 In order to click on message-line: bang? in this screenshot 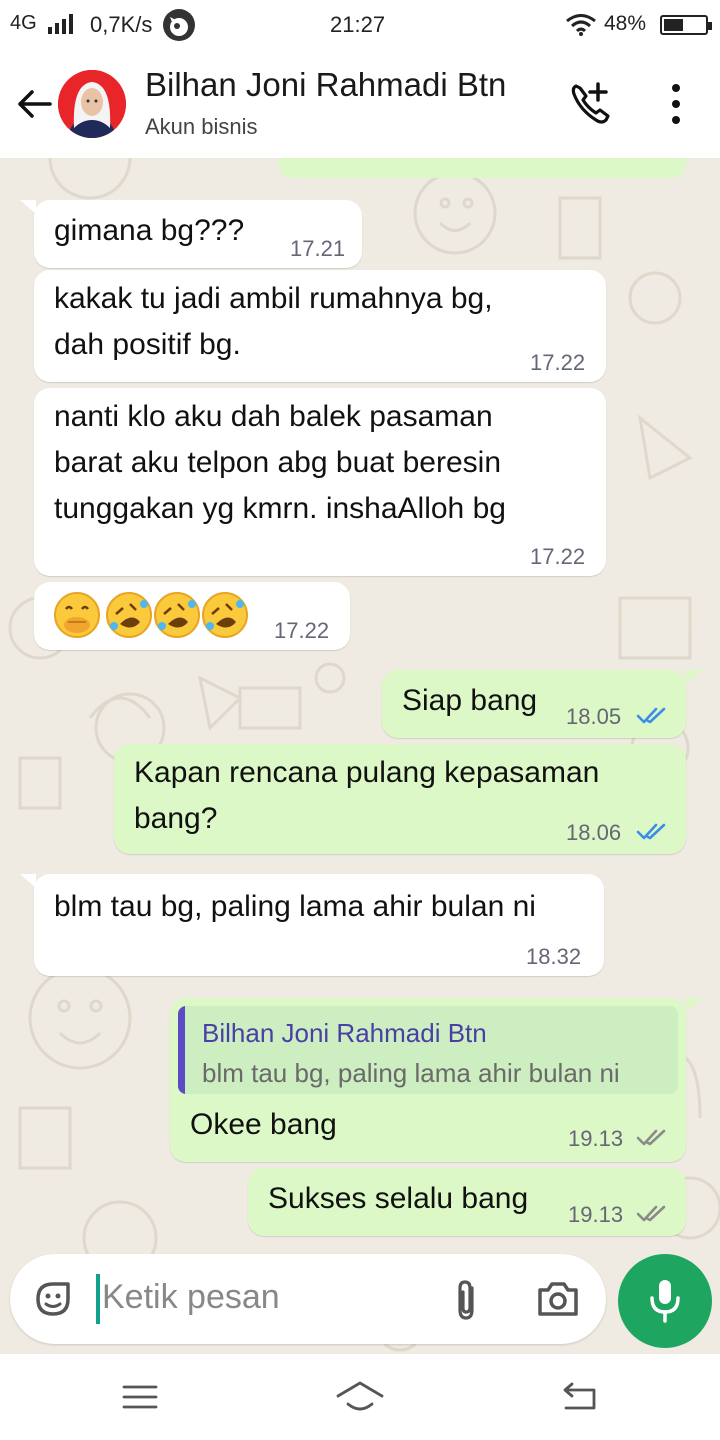, I will do `click(176, 818)`.